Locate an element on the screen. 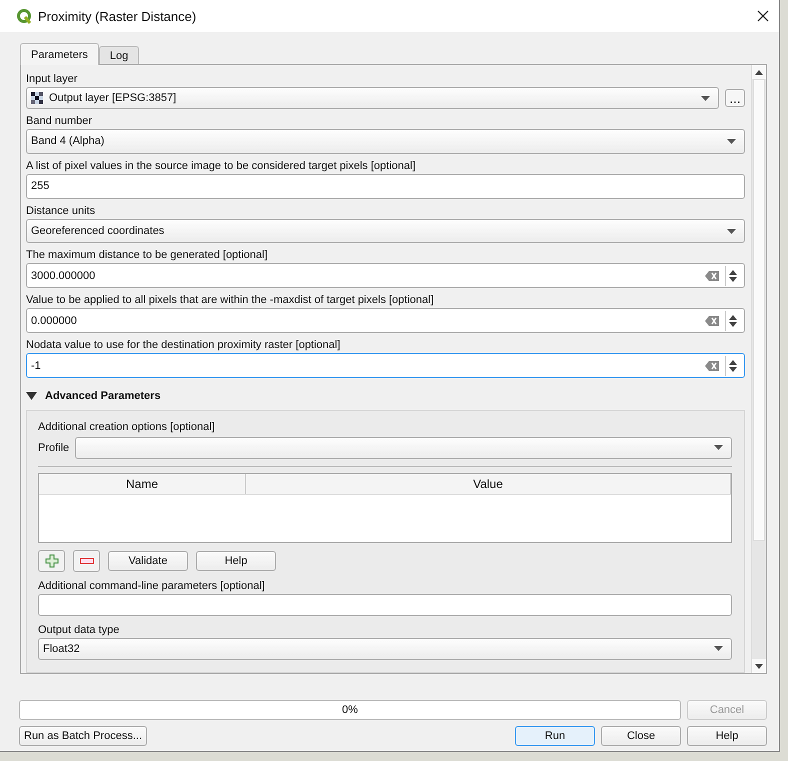  plus-icon is located at coordinates (51, 561).